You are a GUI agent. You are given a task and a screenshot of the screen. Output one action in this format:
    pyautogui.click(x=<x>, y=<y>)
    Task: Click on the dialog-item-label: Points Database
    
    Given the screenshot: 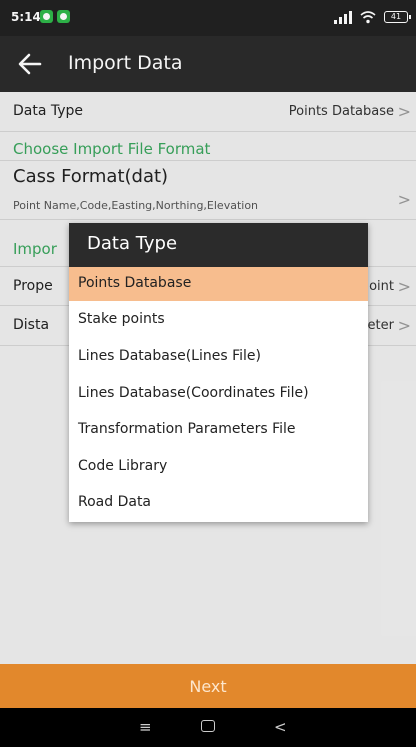 What is the action you would take?
    pyautogui.click(x=135, y=283)
    